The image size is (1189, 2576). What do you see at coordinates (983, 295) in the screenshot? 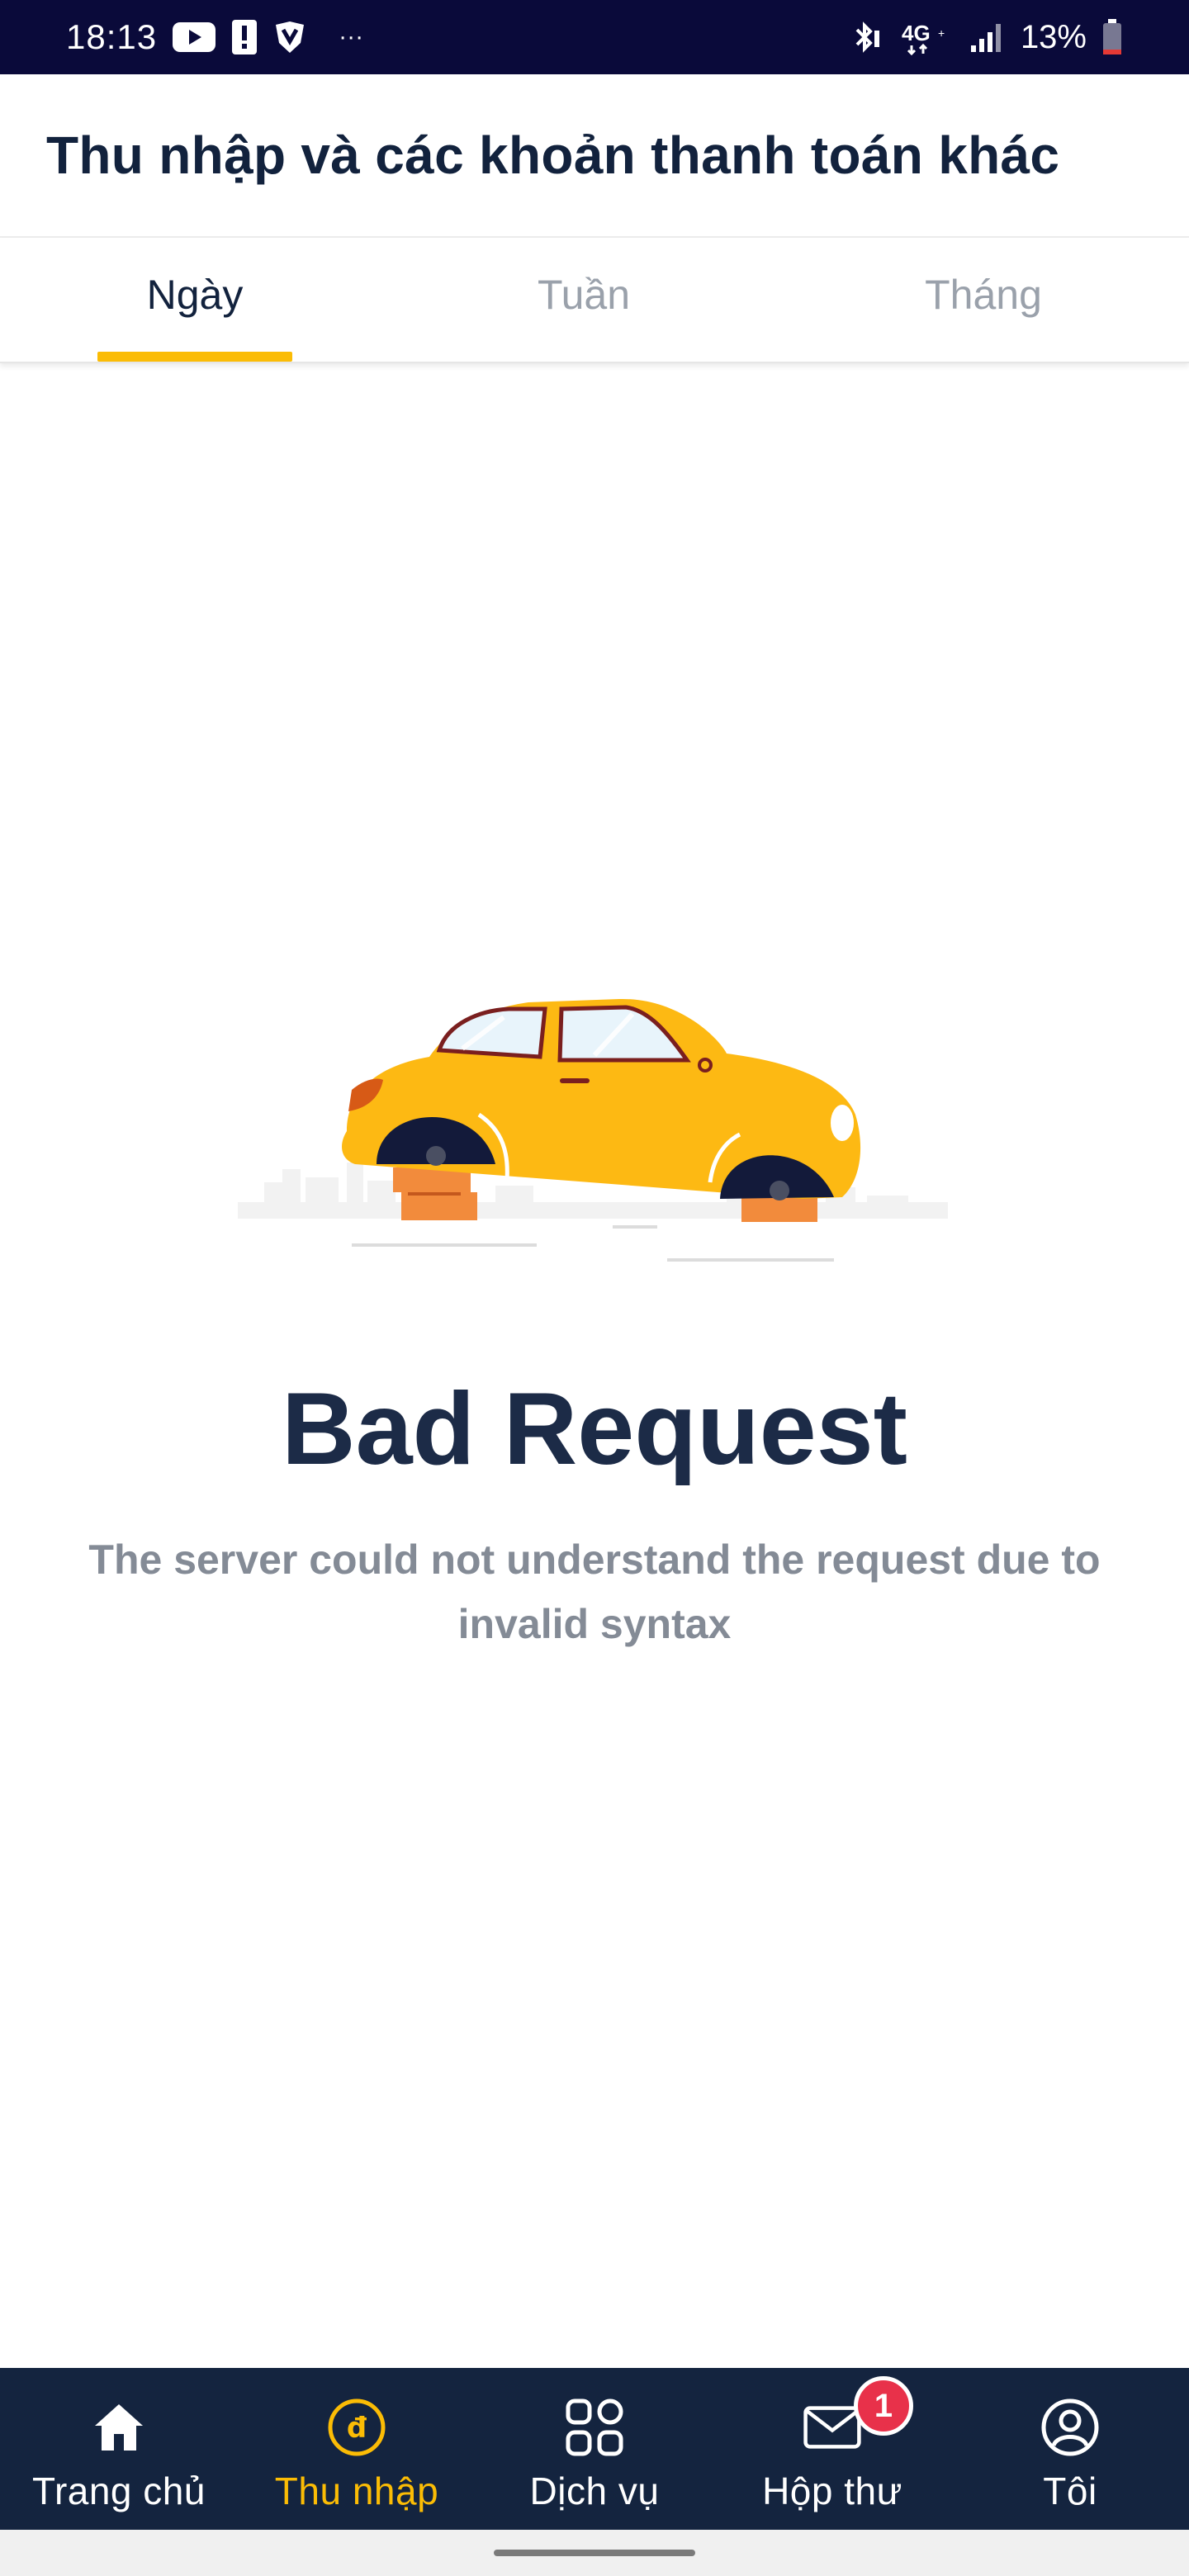
I see `tab-month-label: Tháng` at bounding box center [983, 295].